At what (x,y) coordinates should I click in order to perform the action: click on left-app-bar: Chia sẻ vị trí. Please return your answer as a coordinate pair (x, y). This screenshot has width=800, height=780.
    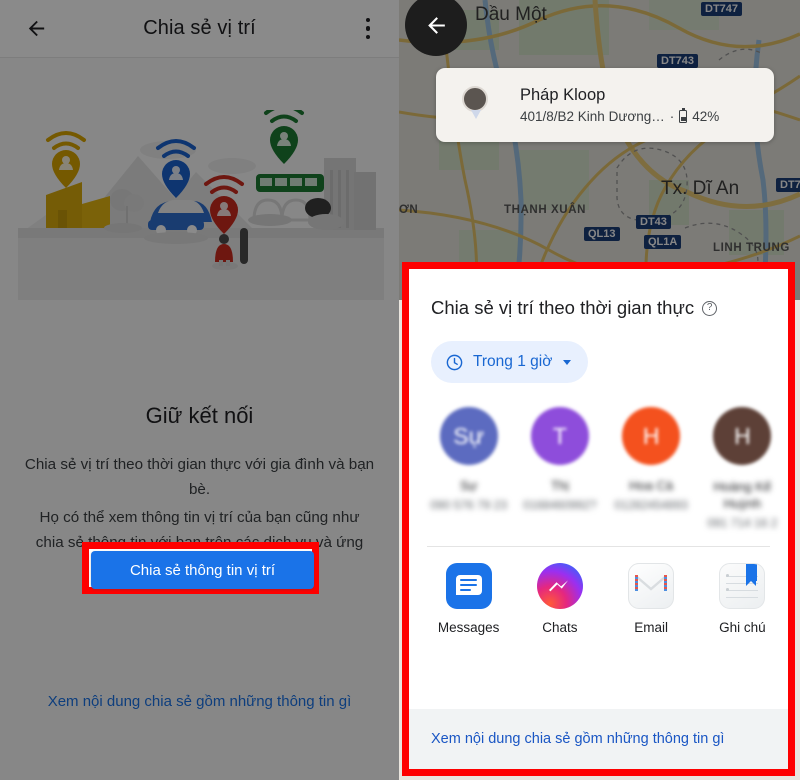
    Looking at the image, I should click on (199, 29).